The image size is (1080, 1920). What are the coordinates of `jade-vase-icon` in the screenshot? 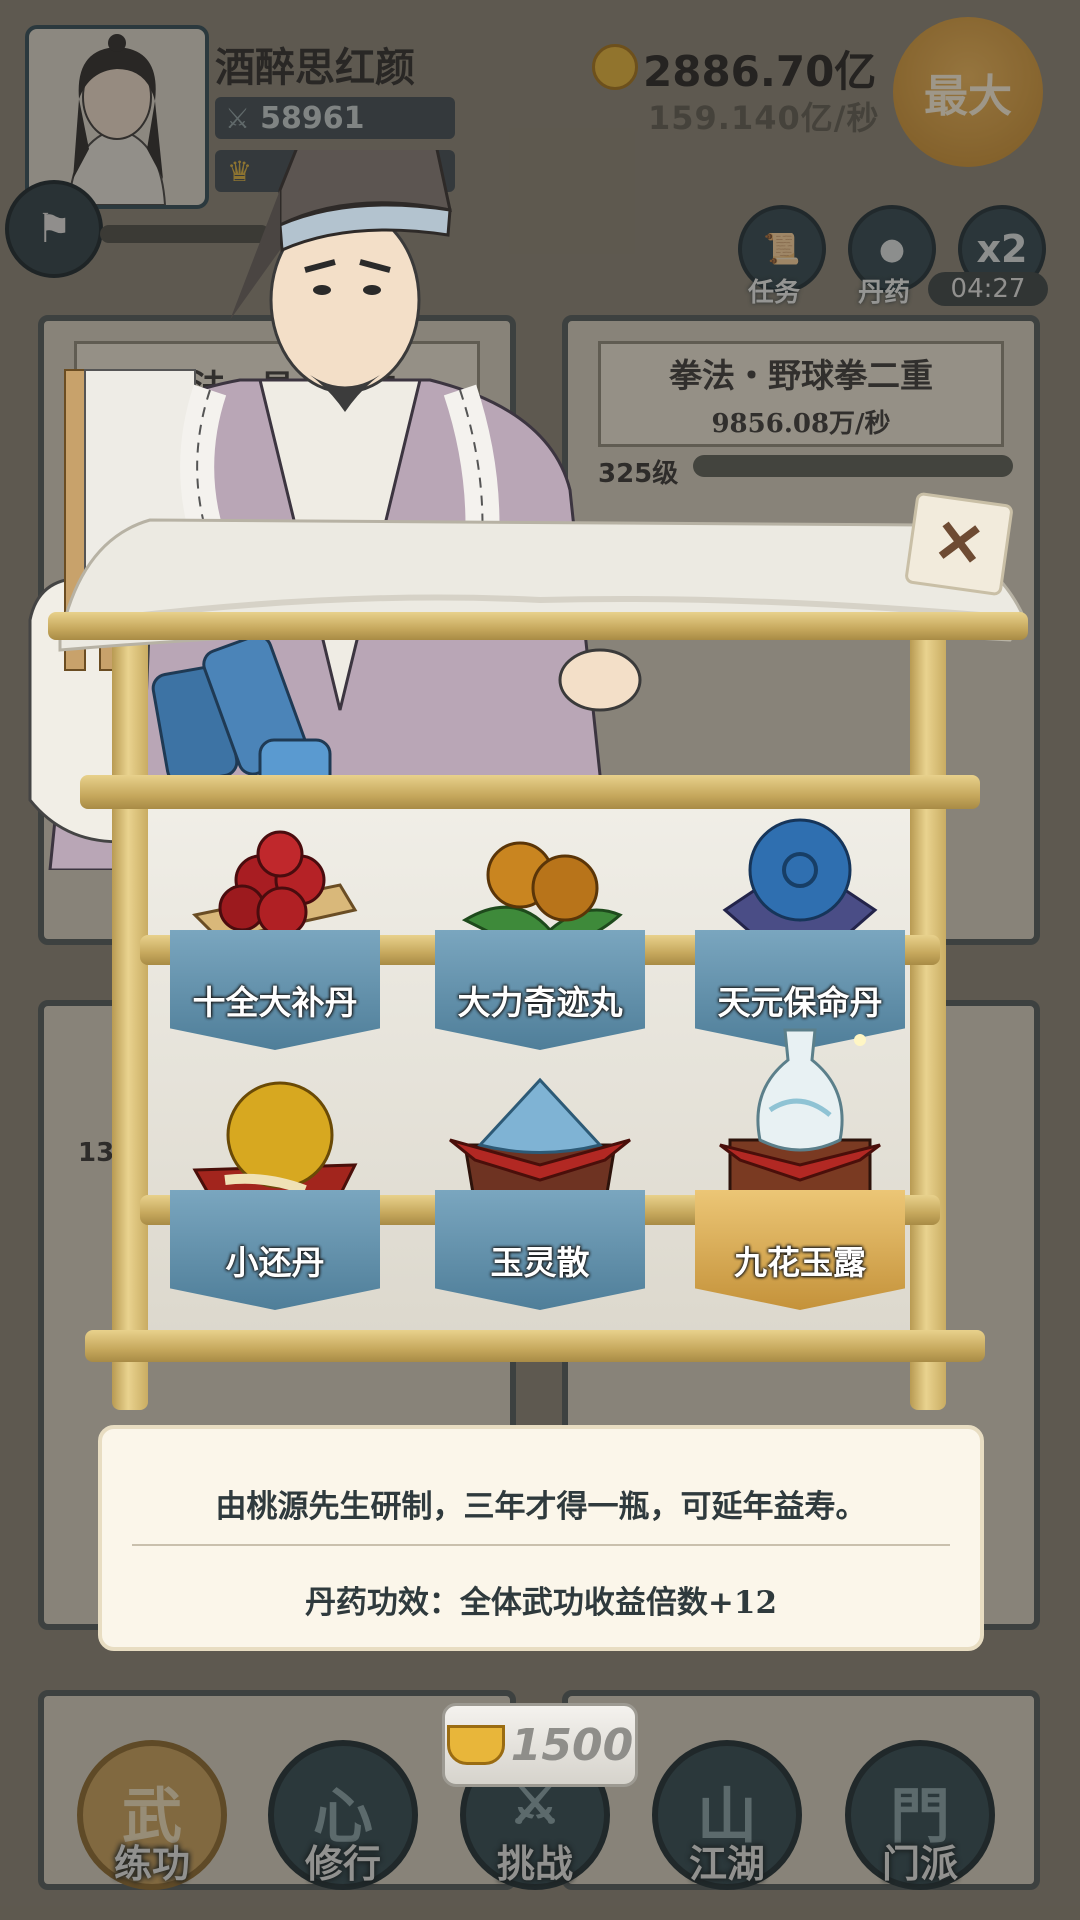 It's located at (800, 1117).